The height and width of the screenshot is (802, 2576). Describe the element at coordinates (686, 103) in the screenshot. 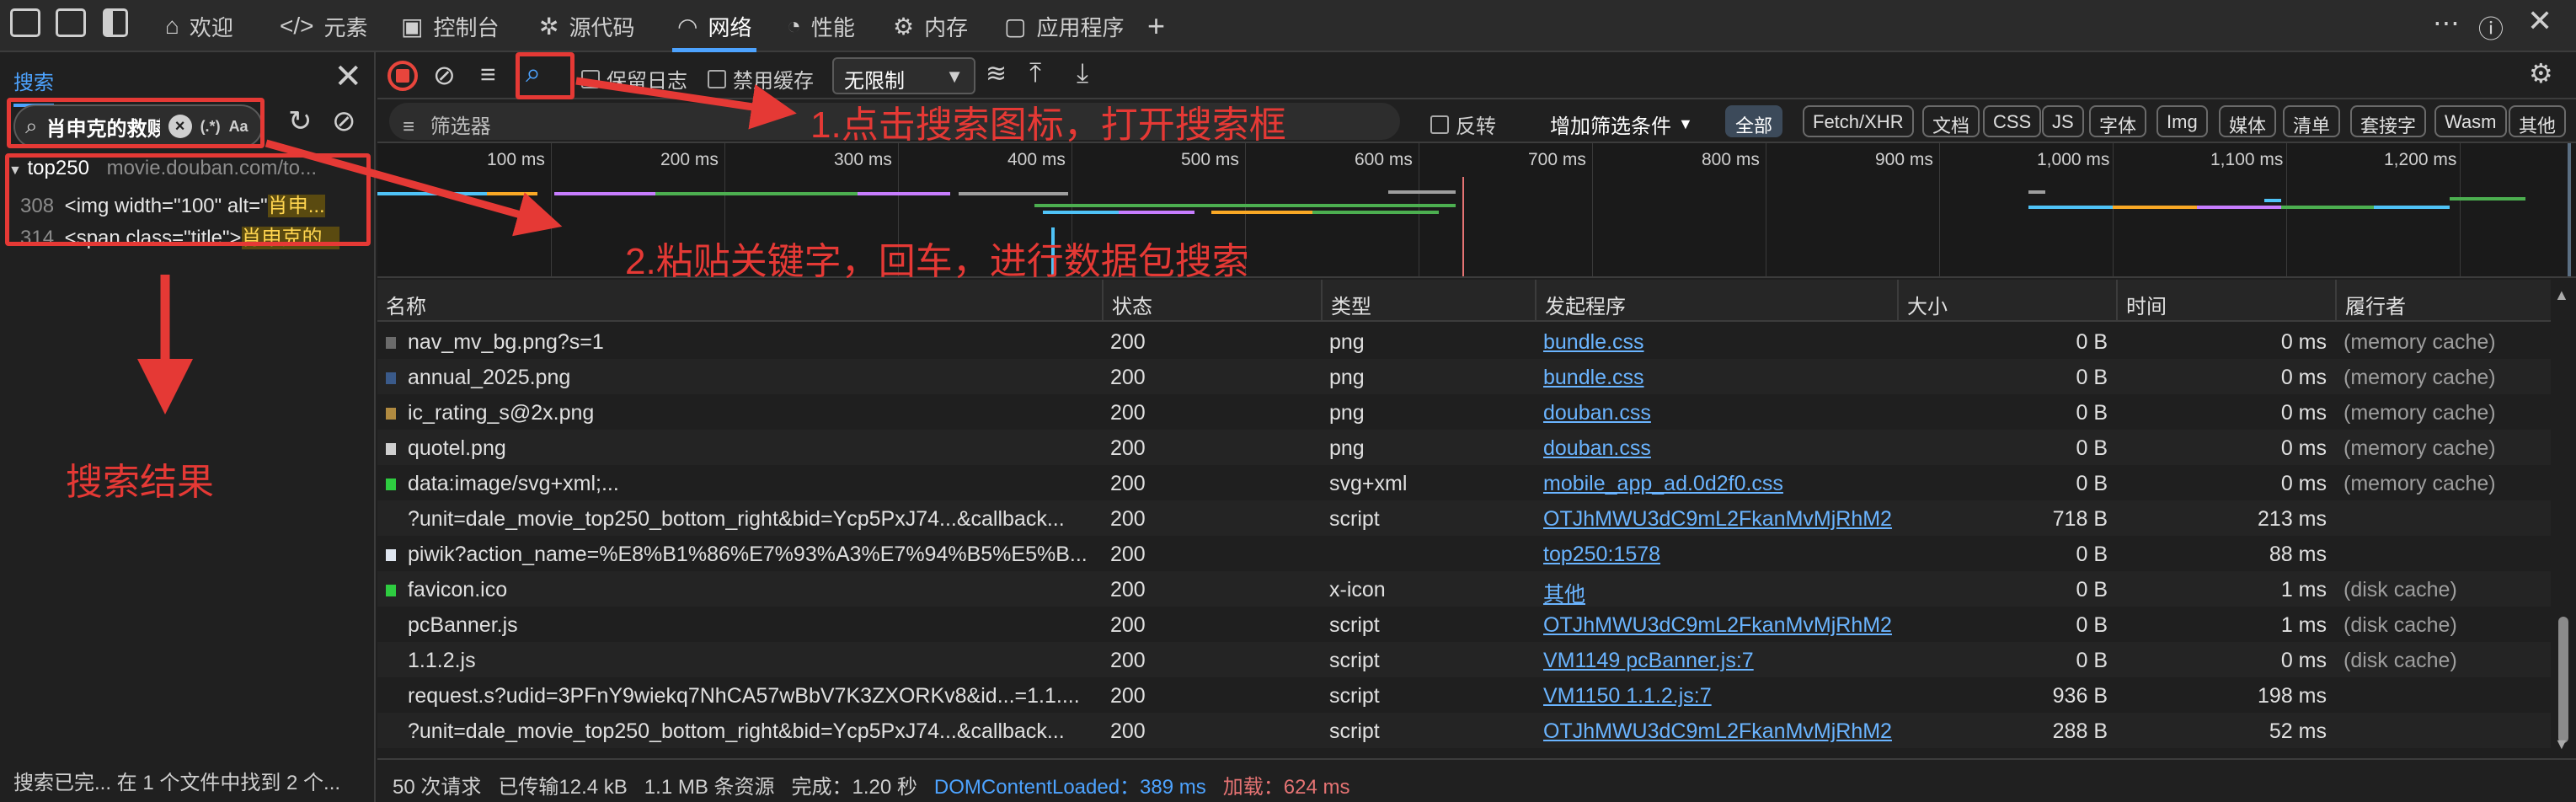

I see `arrow-to-step1` at that location.